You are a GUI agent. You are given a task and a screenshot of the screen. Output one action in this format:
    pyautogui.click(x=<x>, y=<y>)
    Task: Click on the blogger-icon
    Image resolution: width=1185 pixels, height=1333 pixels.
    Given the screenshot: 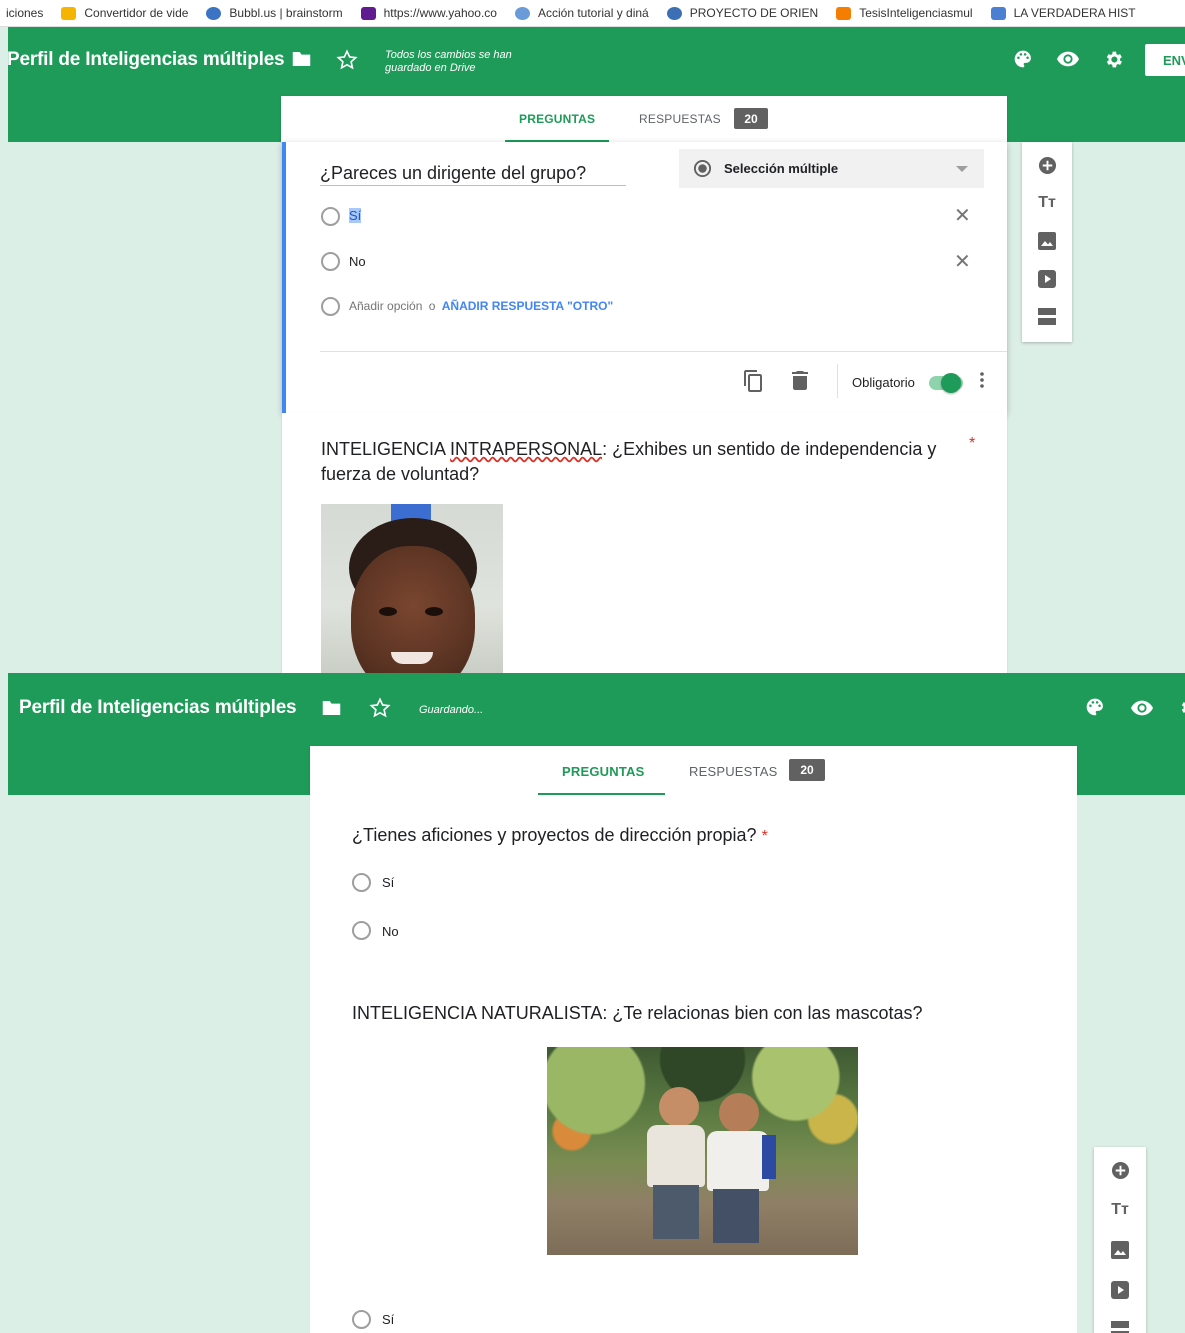 What is the action you would take?
    pyautogui.click(x=844, y=13)
    